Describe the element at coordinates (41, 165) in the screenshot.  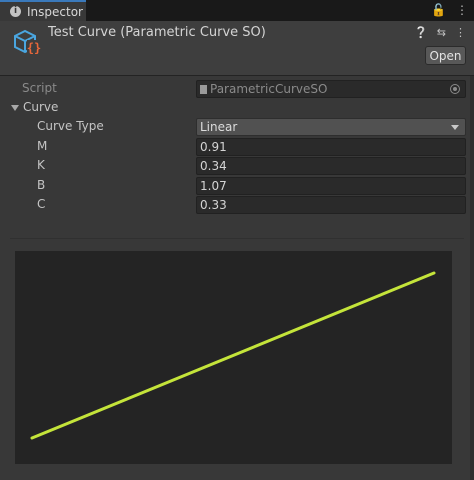
I see `k-label: K` at that location.